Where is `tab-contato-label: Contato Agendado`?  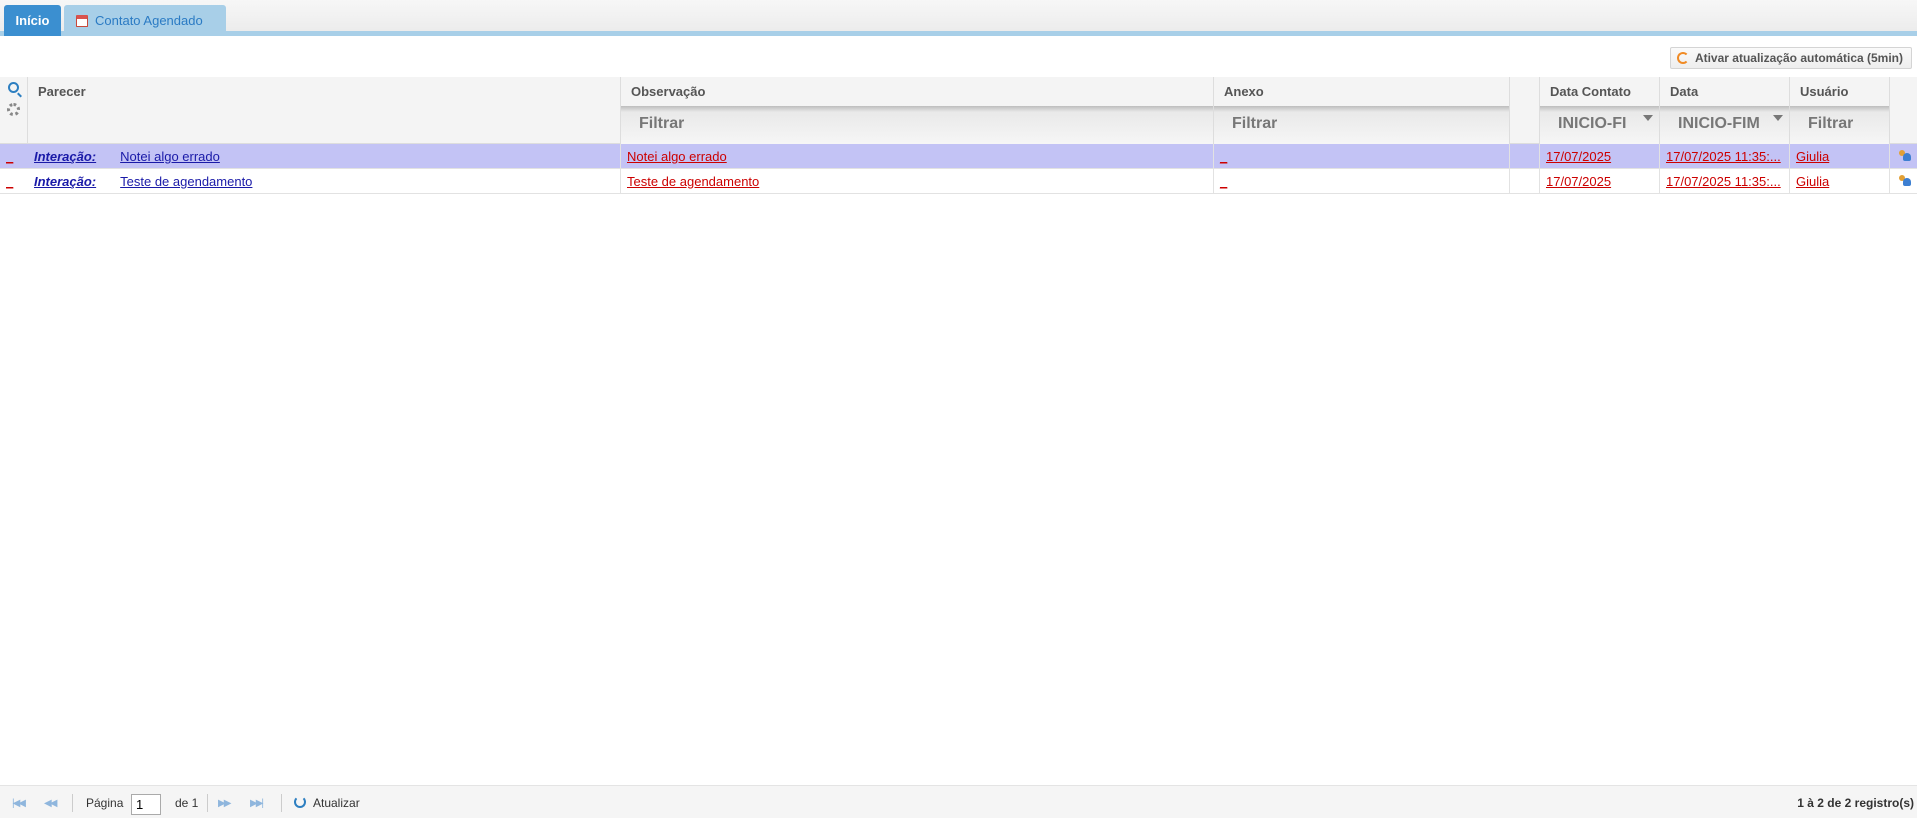 tab-contato-label: Contato Agendado is located at coordinates (149, 20).